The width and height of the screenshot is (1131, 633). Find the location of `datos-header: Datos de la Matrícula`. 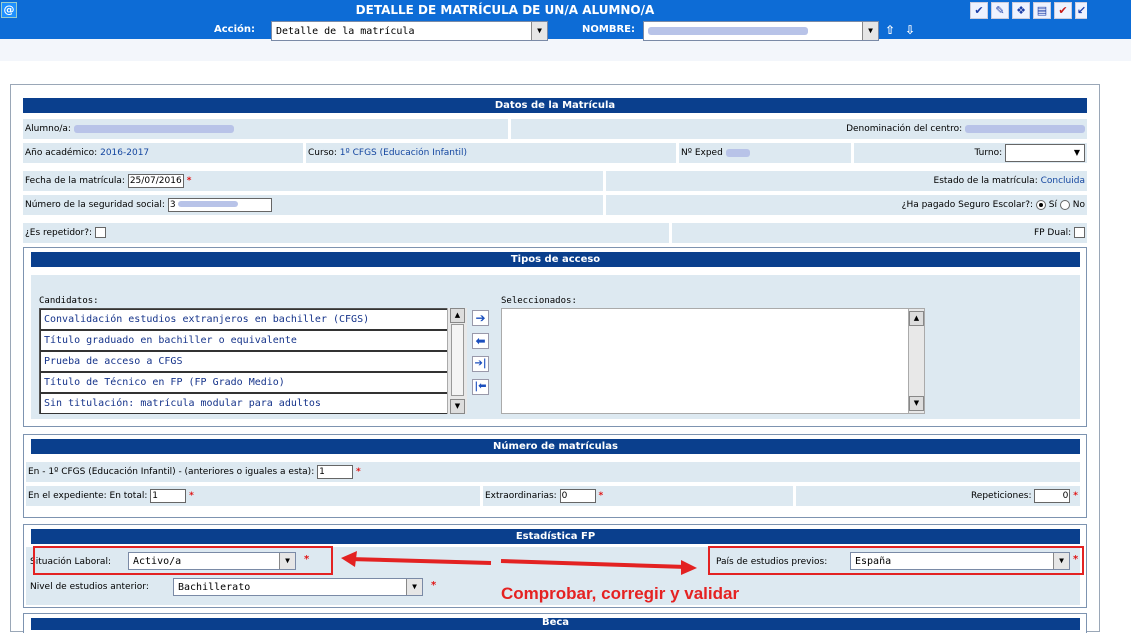

datos-header: Datos de la Matrícula is located at coordinates (555, 105).